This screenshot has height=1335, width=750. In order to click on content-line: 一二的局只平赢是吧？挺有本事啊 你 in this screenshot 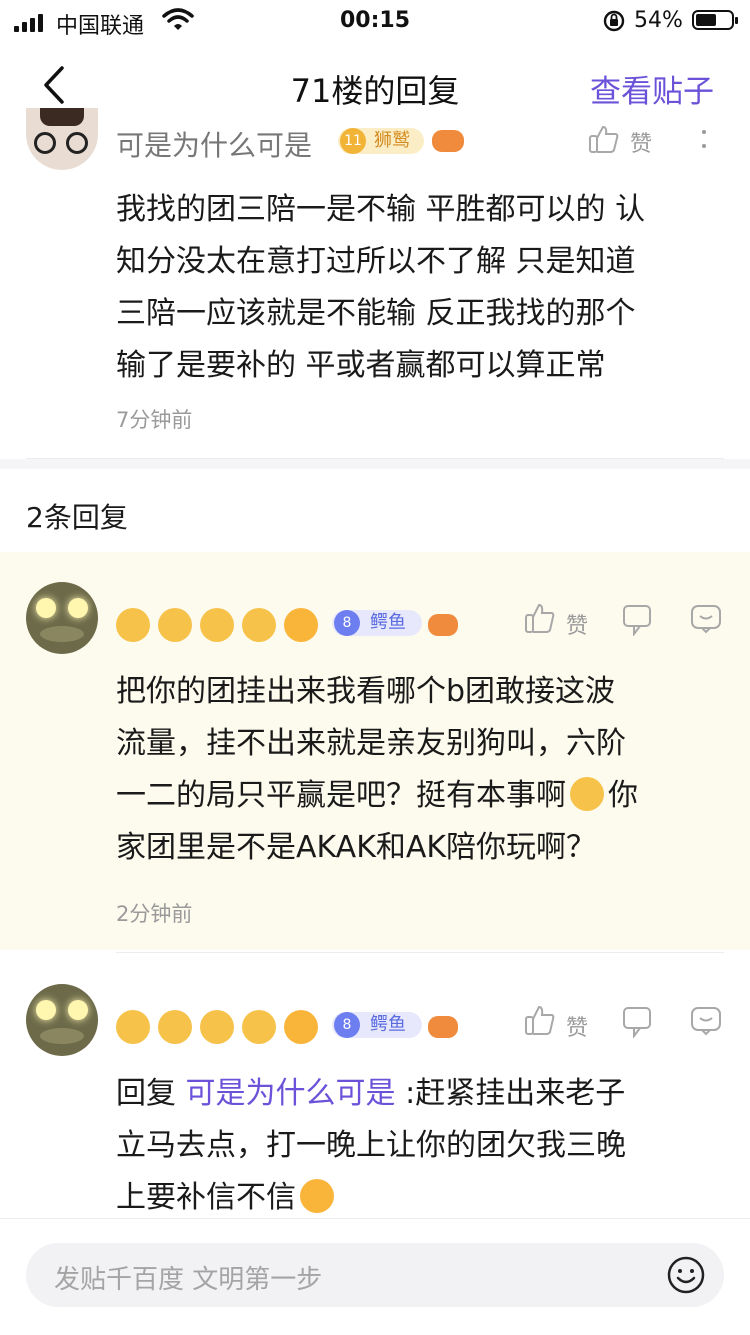, I will do `click(426, 796)`.